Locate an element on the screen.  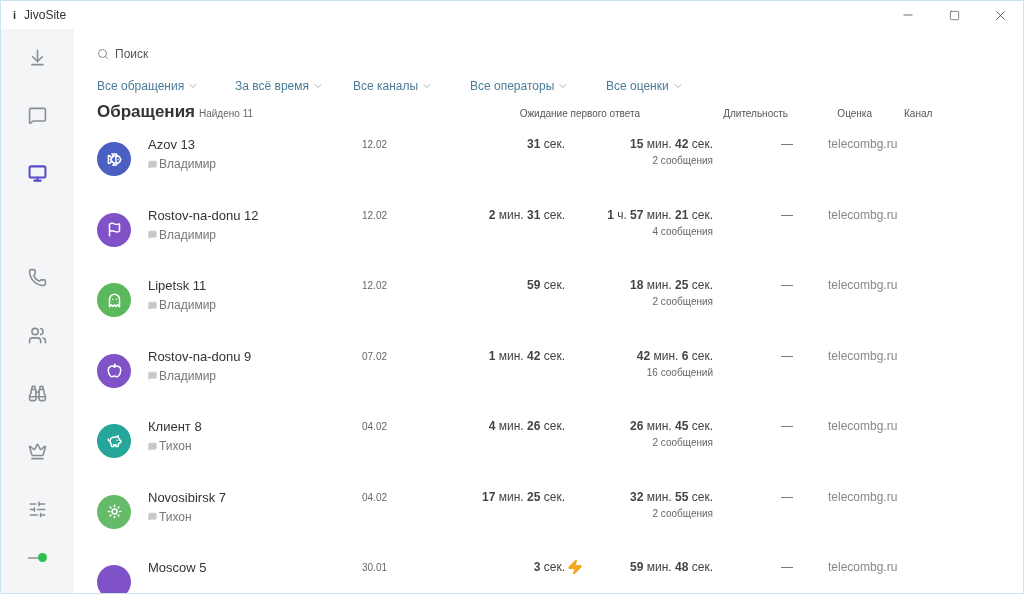
fish-icon is located at coordinates (114, 159).